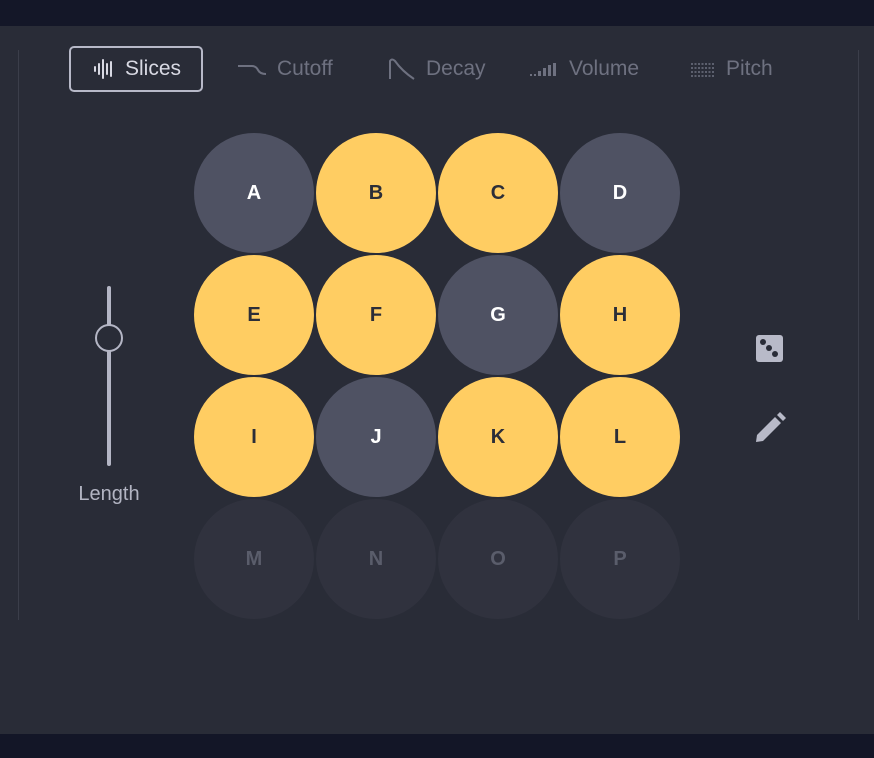 The height and width of the screenshot is (758, 874). I want to click on tab-pitch-label: Pitch, so click(749, 68).